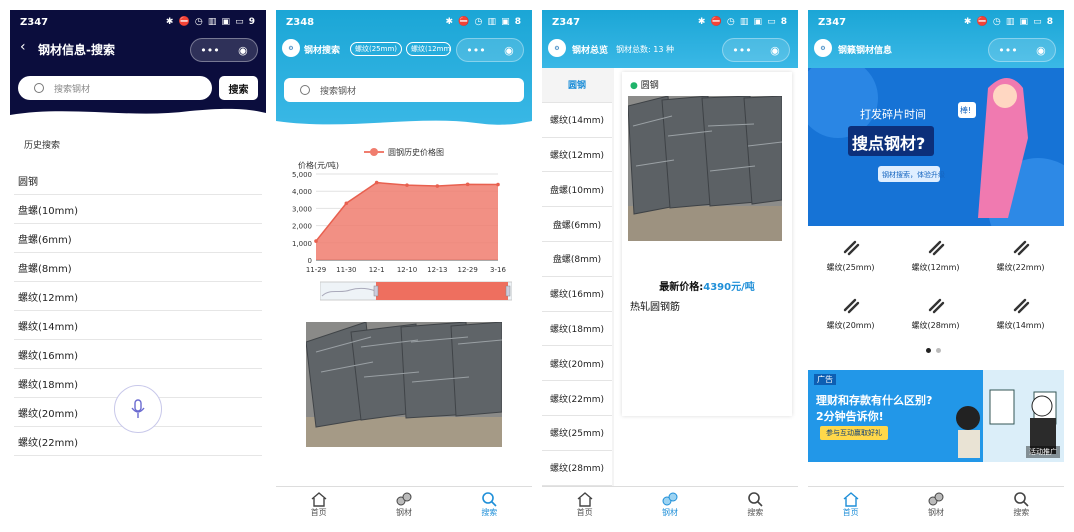 This screenshot has height=532, width=1074. I want to click on history-item: 螺纹(12mm), so click(138, 296).